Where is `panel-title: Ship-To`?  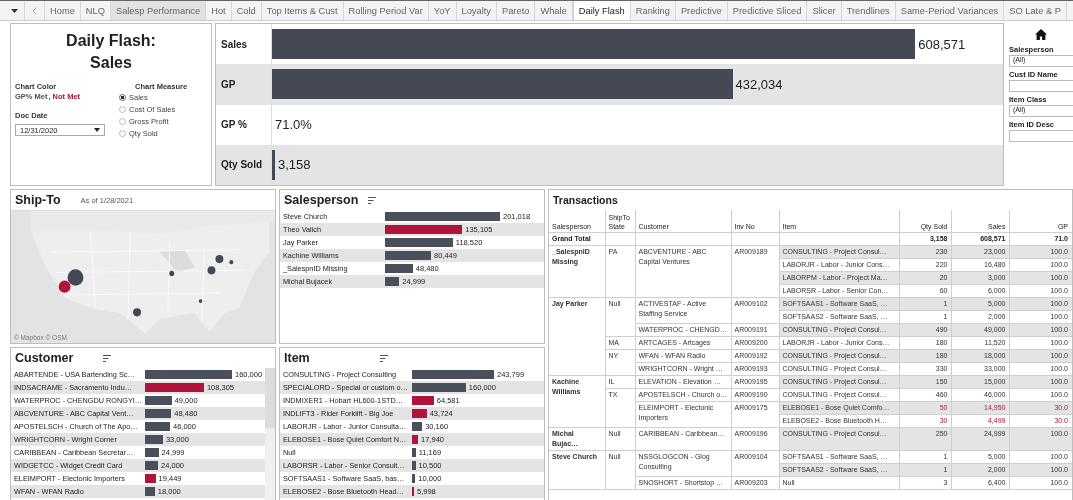 panel-title: Ship-To is located at coordinates (38, 200).